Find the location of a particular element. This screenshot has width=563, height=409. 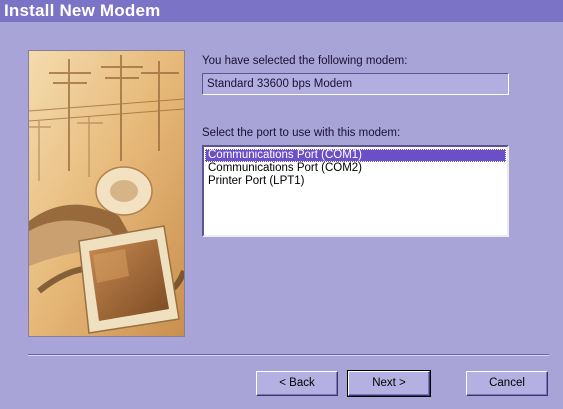

window-title: Install New Modem is located at coordinates (281, 11).